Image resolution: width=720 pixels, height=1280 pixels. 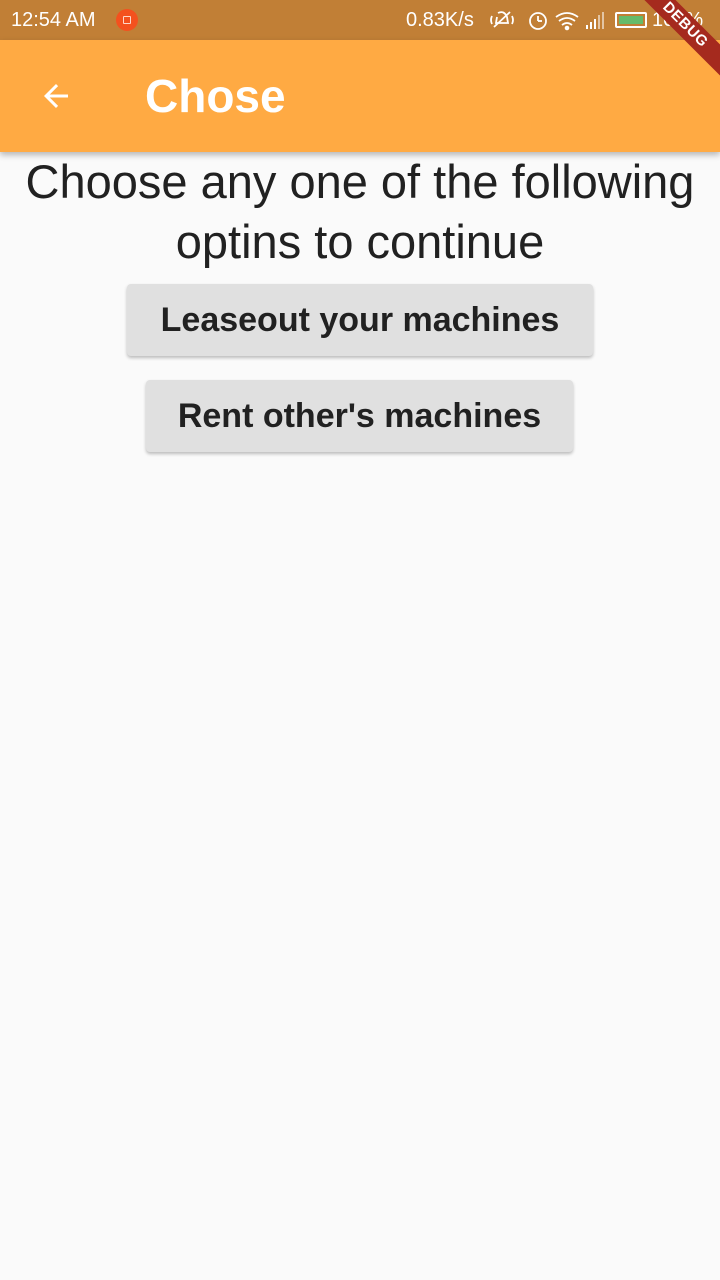 What do you see at coordinates (215, 96) in the screenshot?
I see `page-title: Chose` at bounding box center [215, 96].